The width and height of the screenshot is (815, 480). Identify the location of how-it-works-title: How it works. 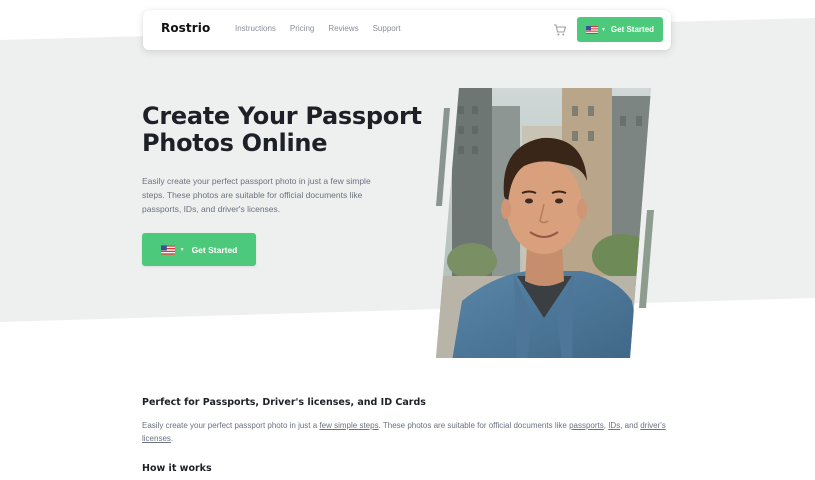
(177, 468).